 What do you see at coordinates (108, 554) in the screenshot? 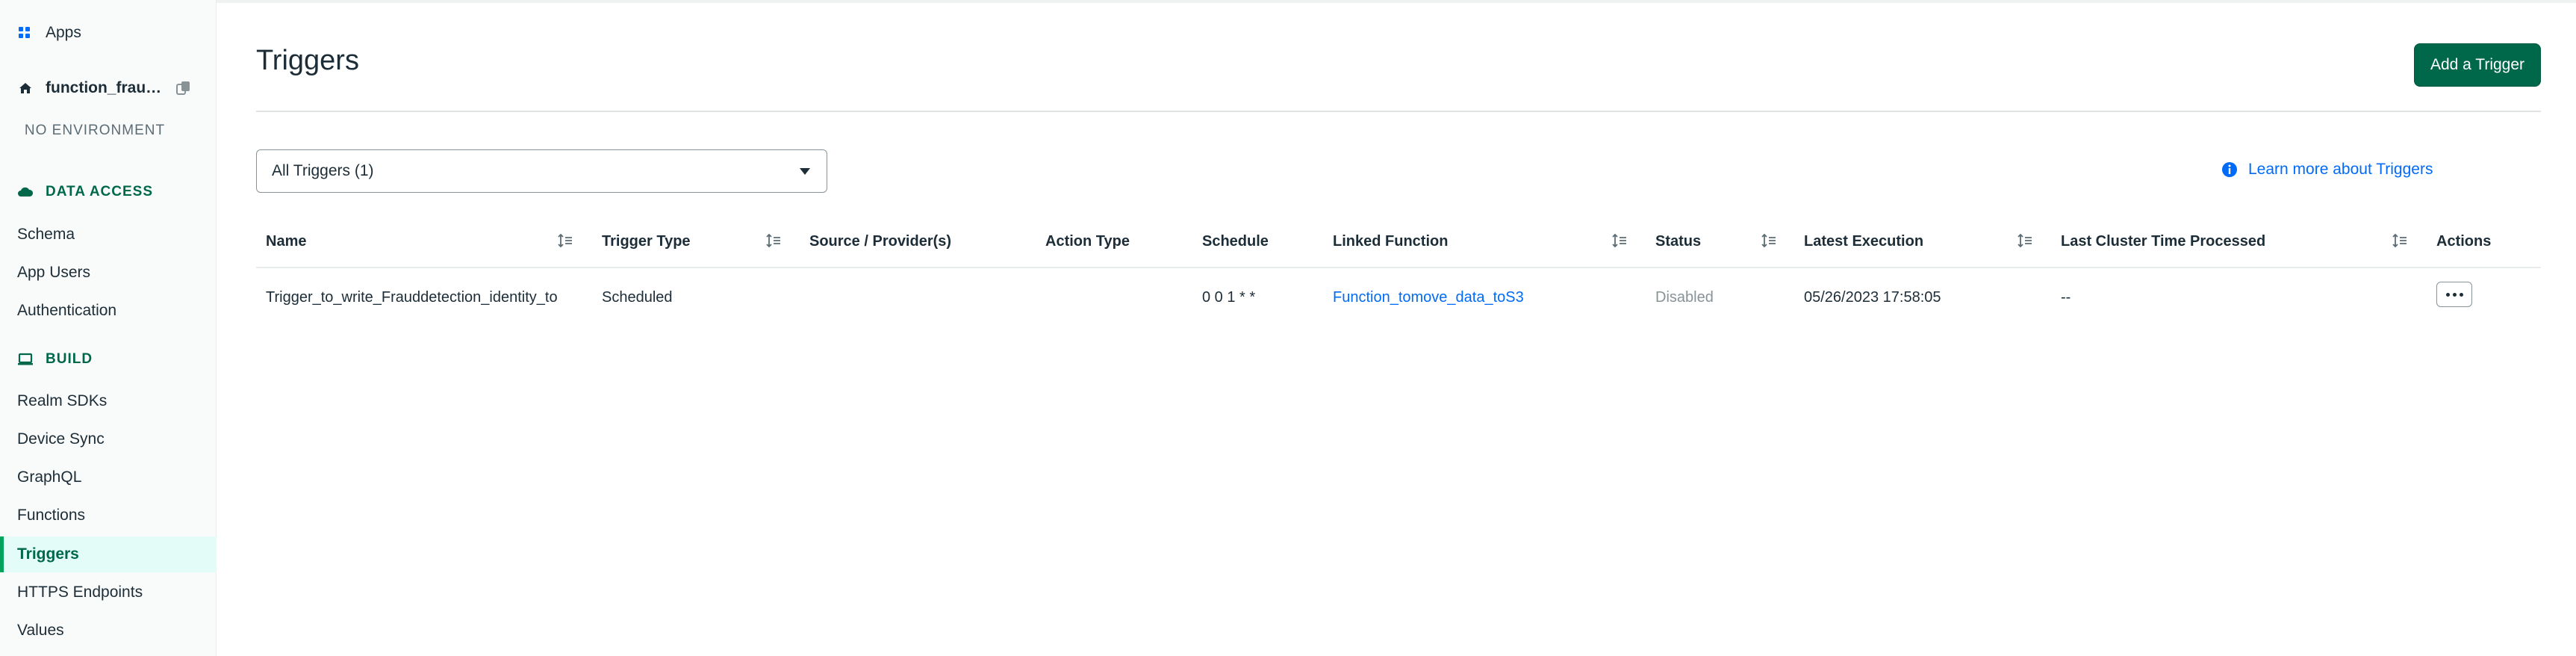
I see `sidebar-item-triggers: Triggers` at bounding box center [108, 554].